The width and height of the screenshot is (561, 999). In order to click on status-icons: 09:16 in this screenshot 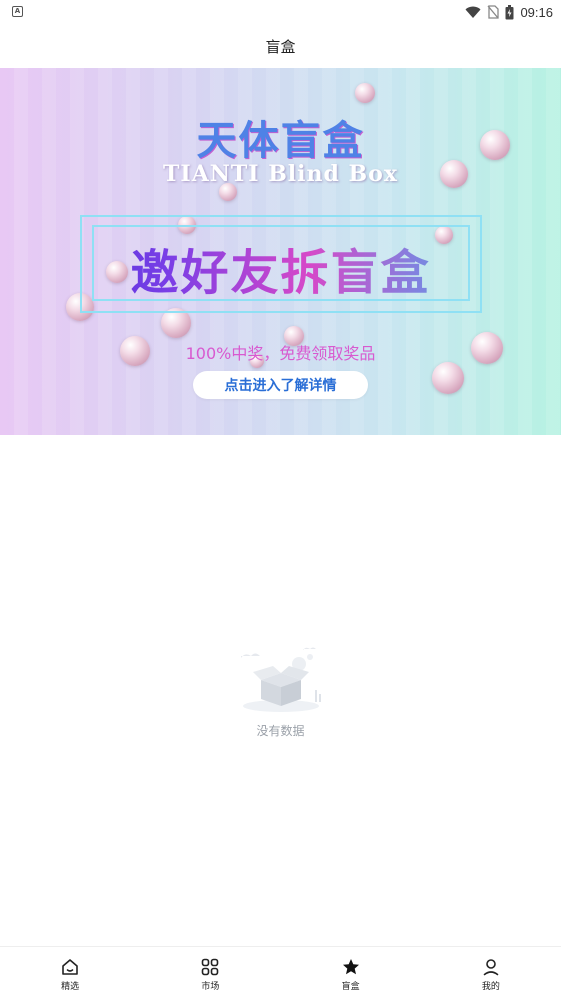, I will do `click(509, 12)`.